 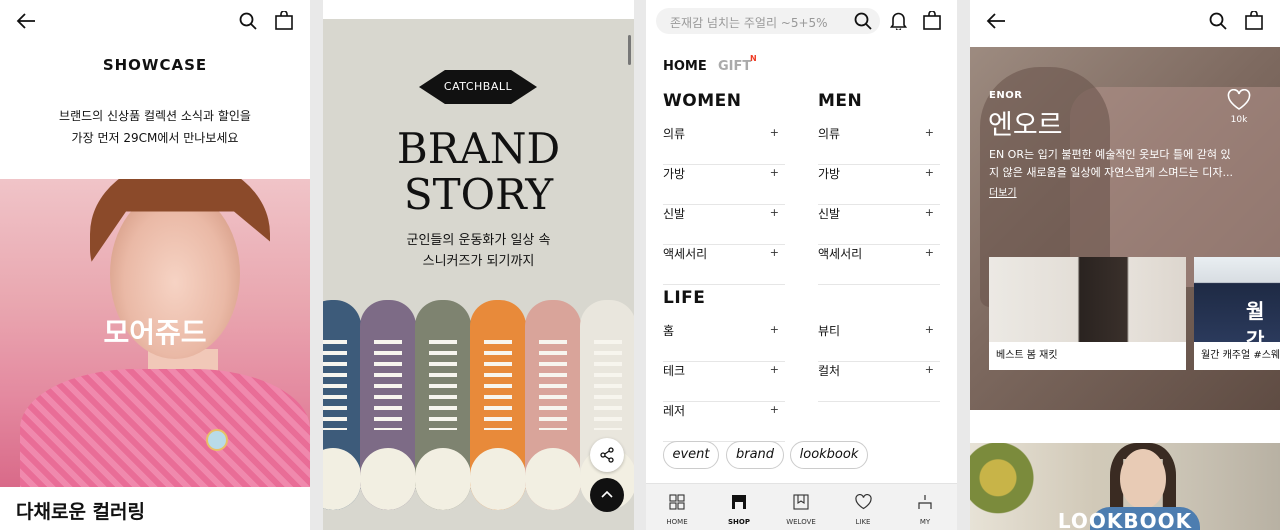 I want to click on brand-name-en: ENOR, so click(x=1006, y=95).